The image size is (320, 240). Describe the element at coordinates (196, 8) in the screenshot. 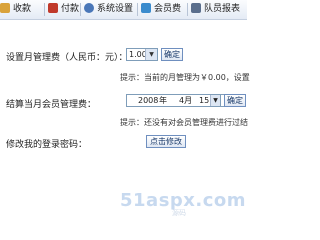

I see `report-icon` at that location.